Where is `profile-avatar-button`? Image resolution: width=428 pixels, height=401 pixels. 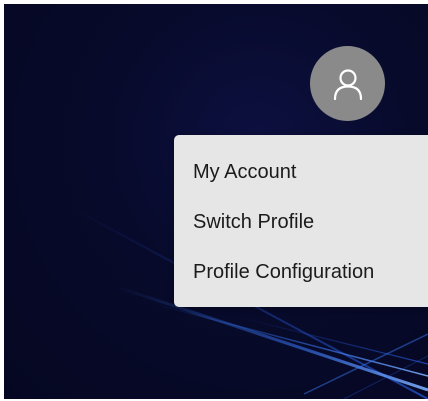 profile-avatar-button is located at coordinates (347, 83).